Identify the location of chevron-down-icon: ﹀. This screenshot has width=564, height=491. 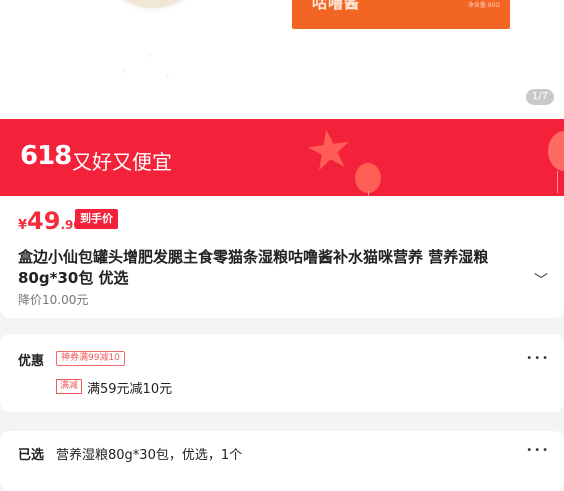
(541, 280).